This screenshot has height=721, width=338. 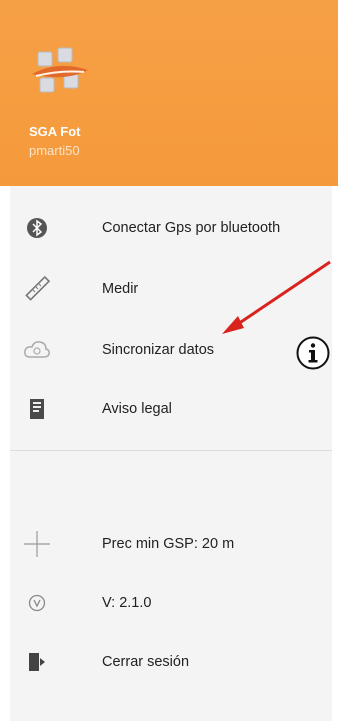 I want to click on info-icon, so click(x=313, y=353).